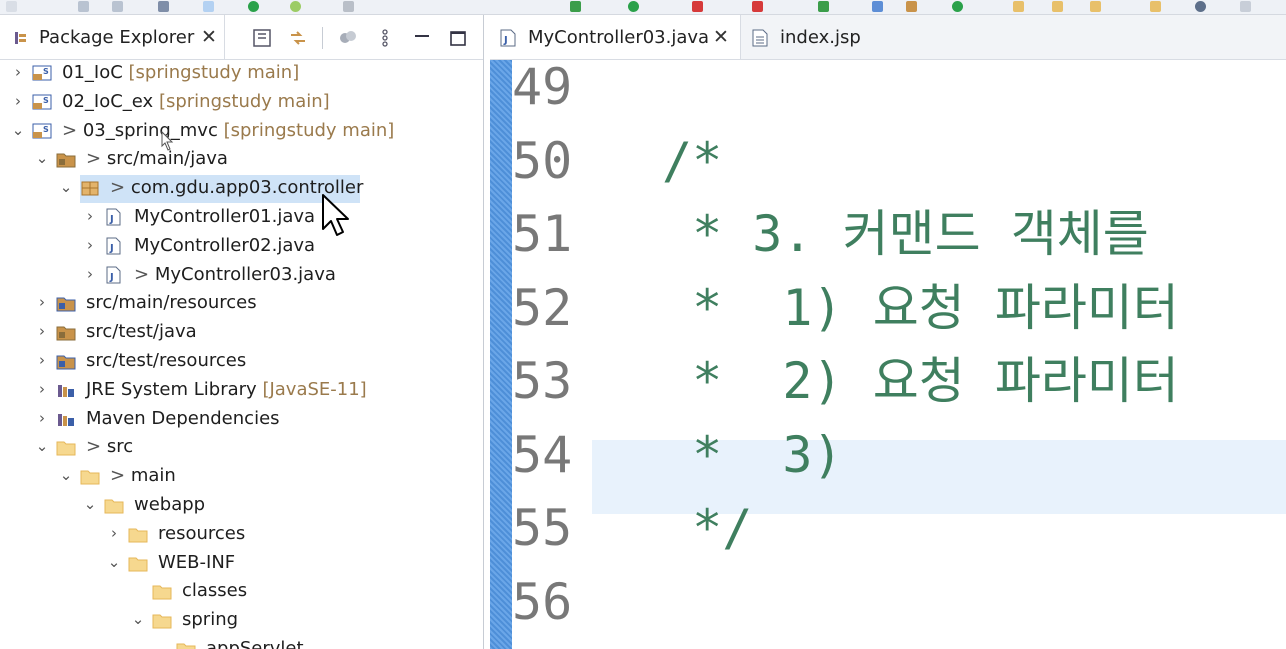 This screenshot has width=1286, height=649. Describe the element at coordinates (899, 528) in the screenshot. I see `code-line: 55 */` at that location.